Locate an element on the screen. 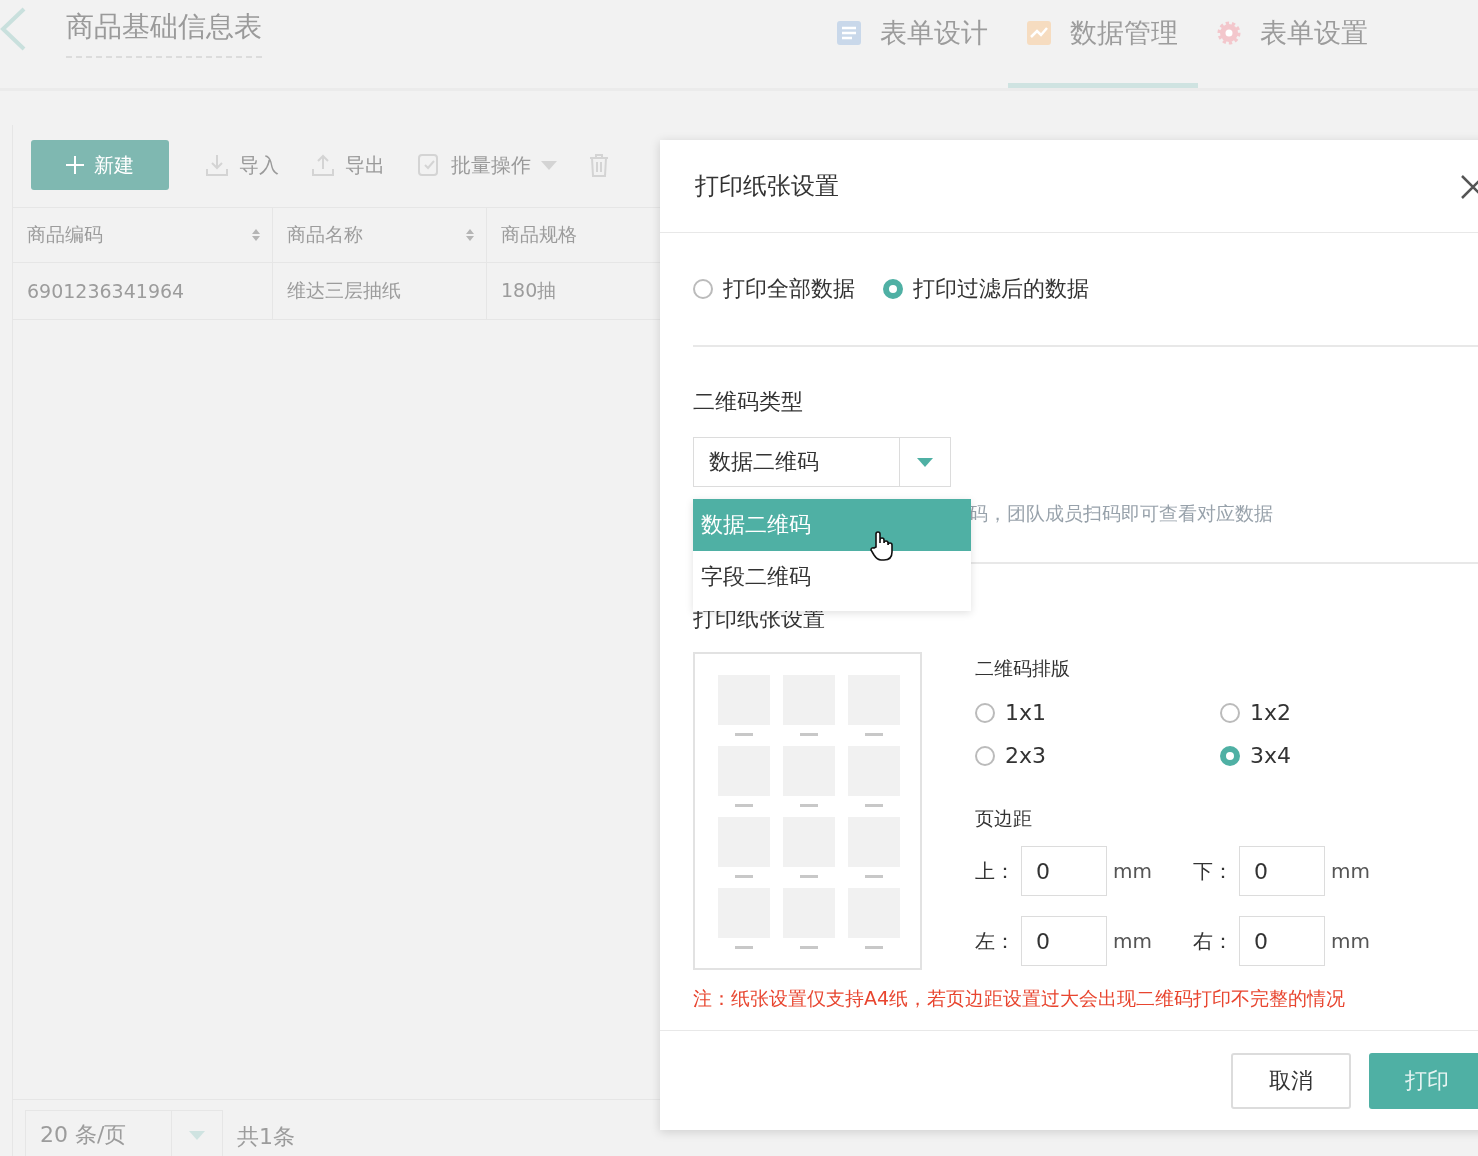  layout-radio: 2x3 is located at coordinates (1097, 755).